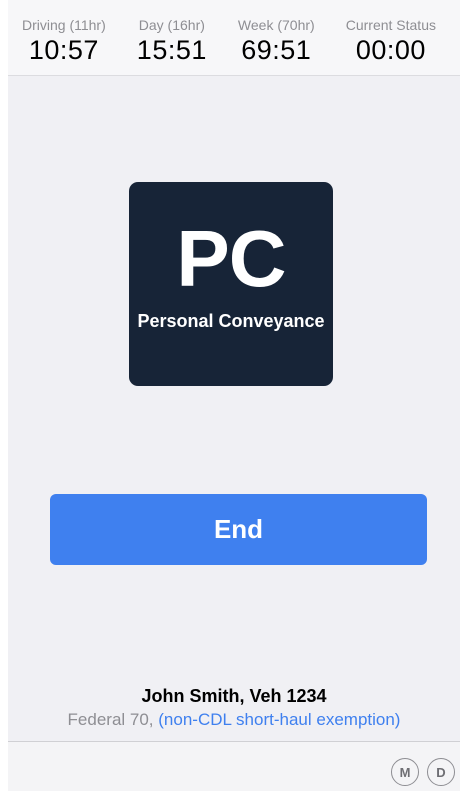  Describe the element at coordinates (231, 321) in the screenshot. I see `duty-status-name: Personal Conveyance` at that location.